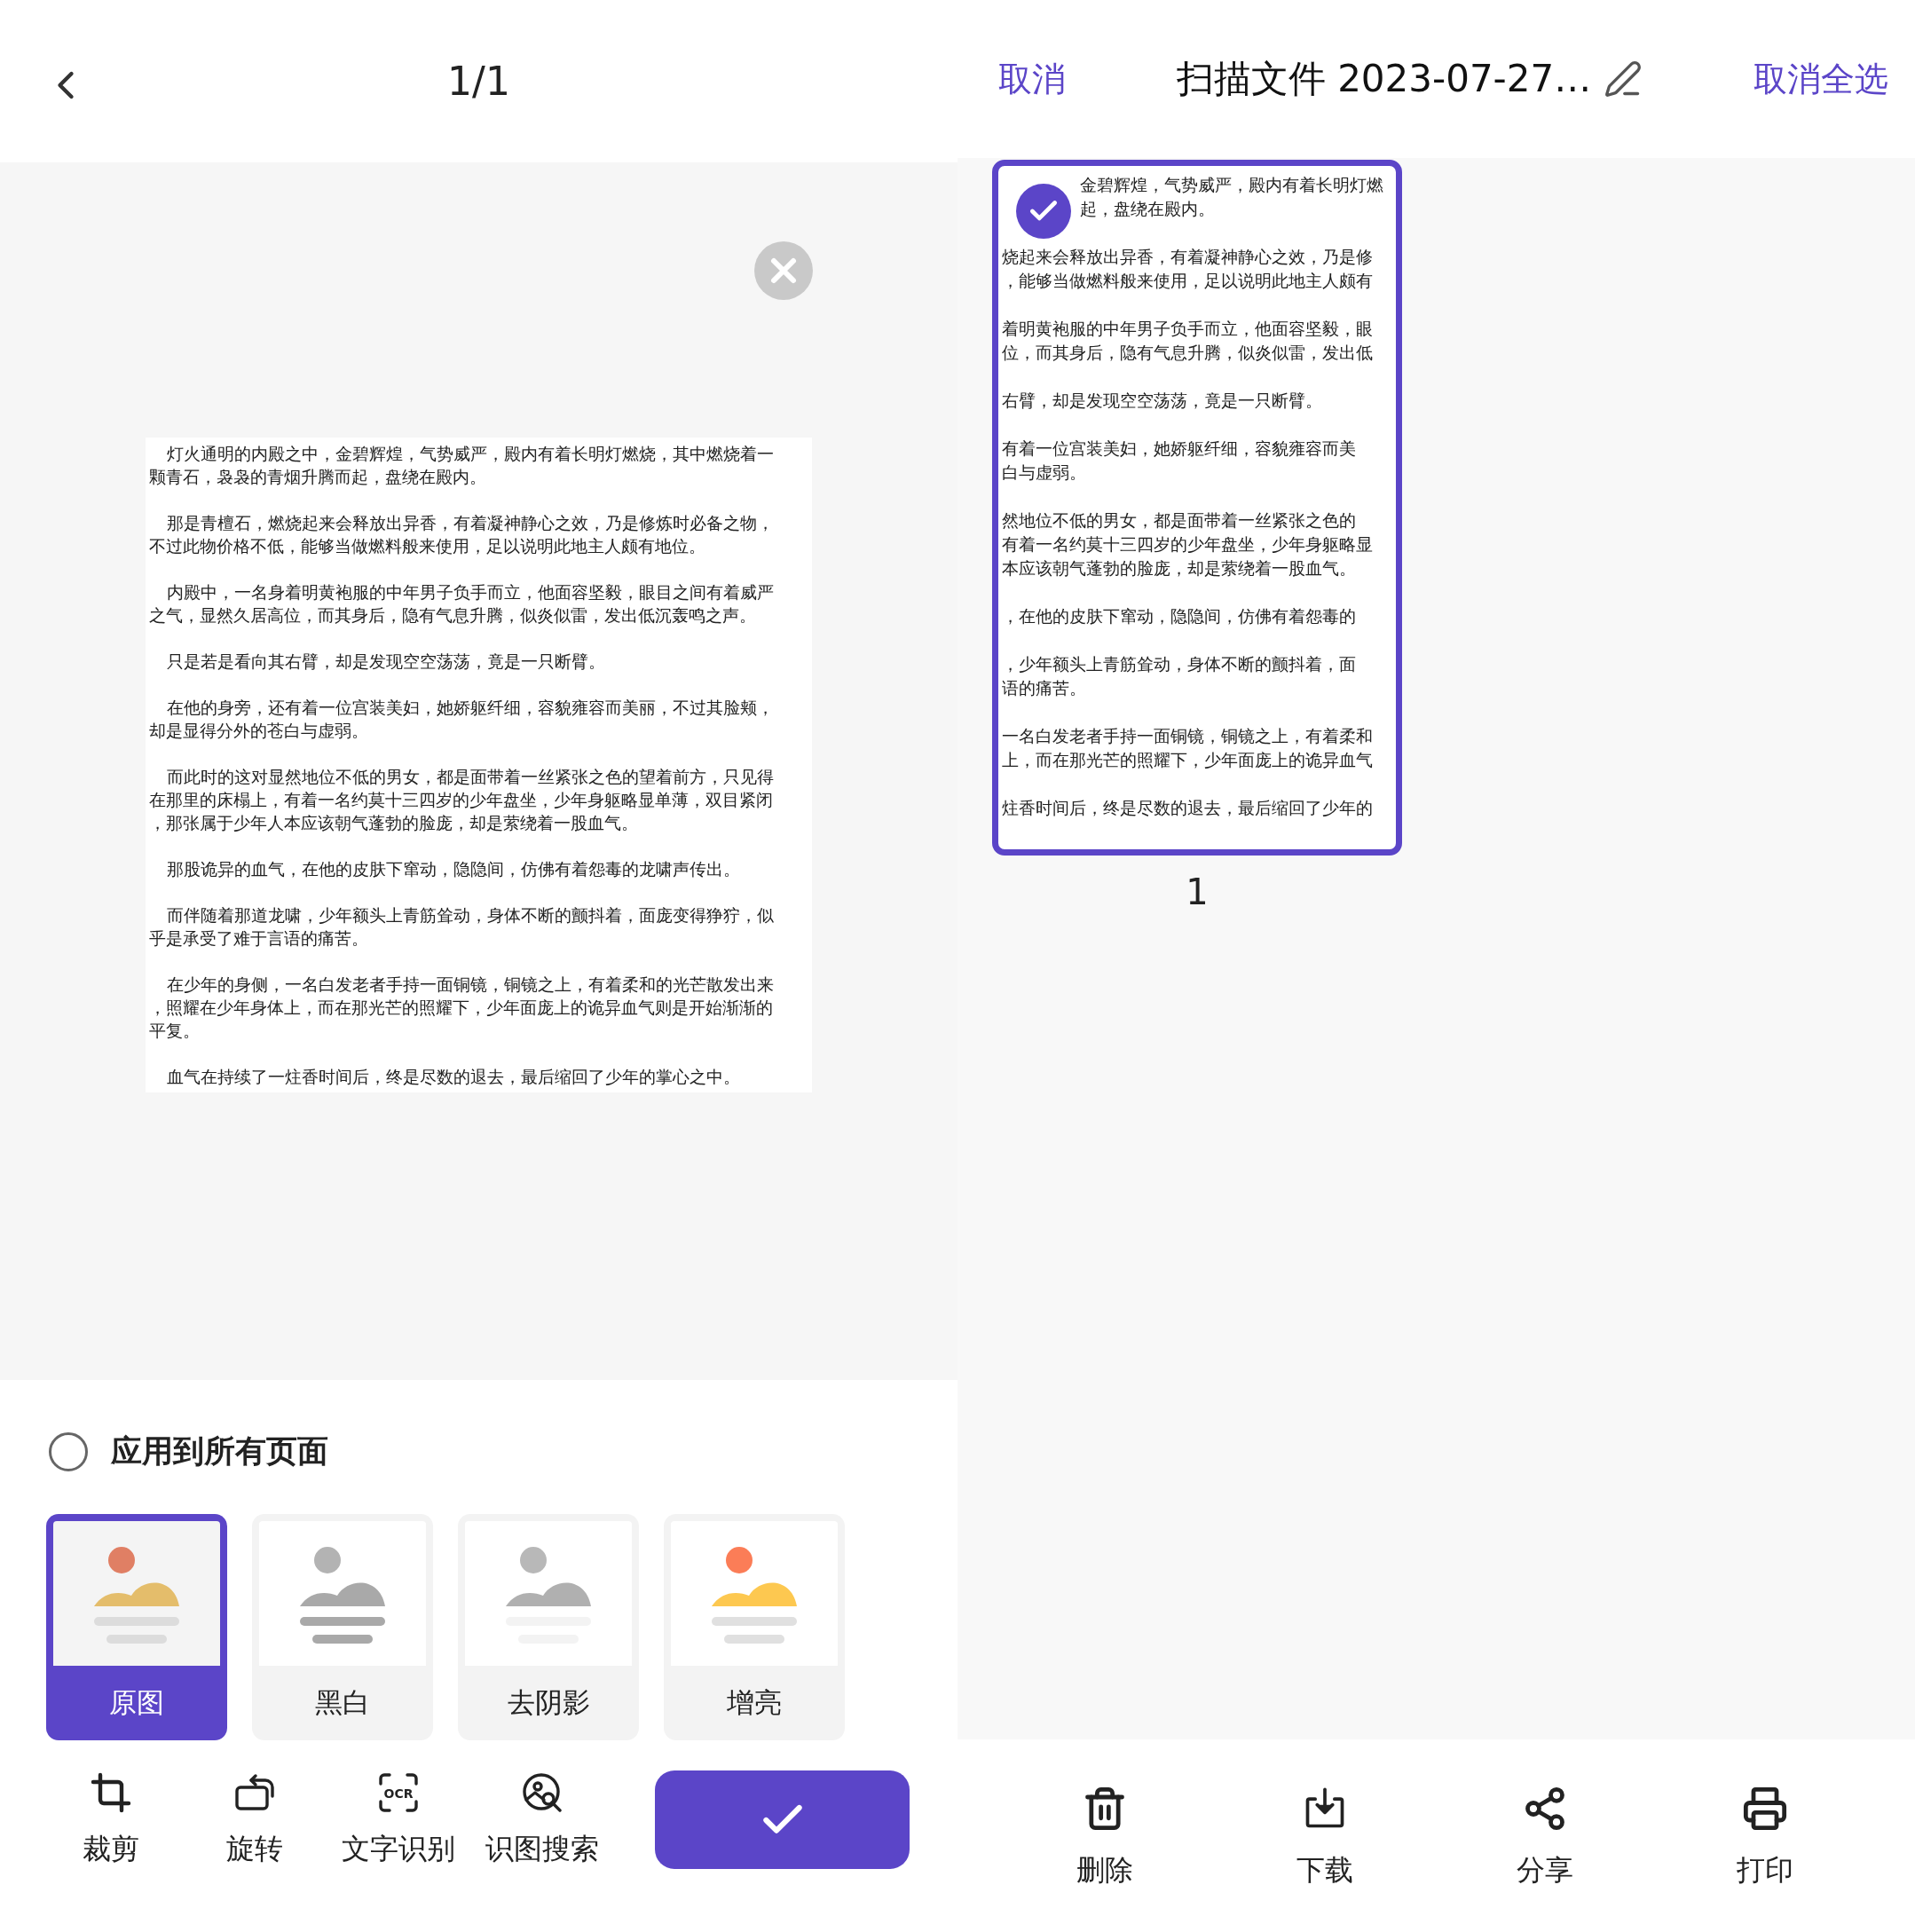  What do you see at coordinates (1188, 736) in the screenshot?
I see `document-text-line: 一名白发老者手持一面铜镜，铜镜之上，有着柔和` at bounding box center [1188, 736].